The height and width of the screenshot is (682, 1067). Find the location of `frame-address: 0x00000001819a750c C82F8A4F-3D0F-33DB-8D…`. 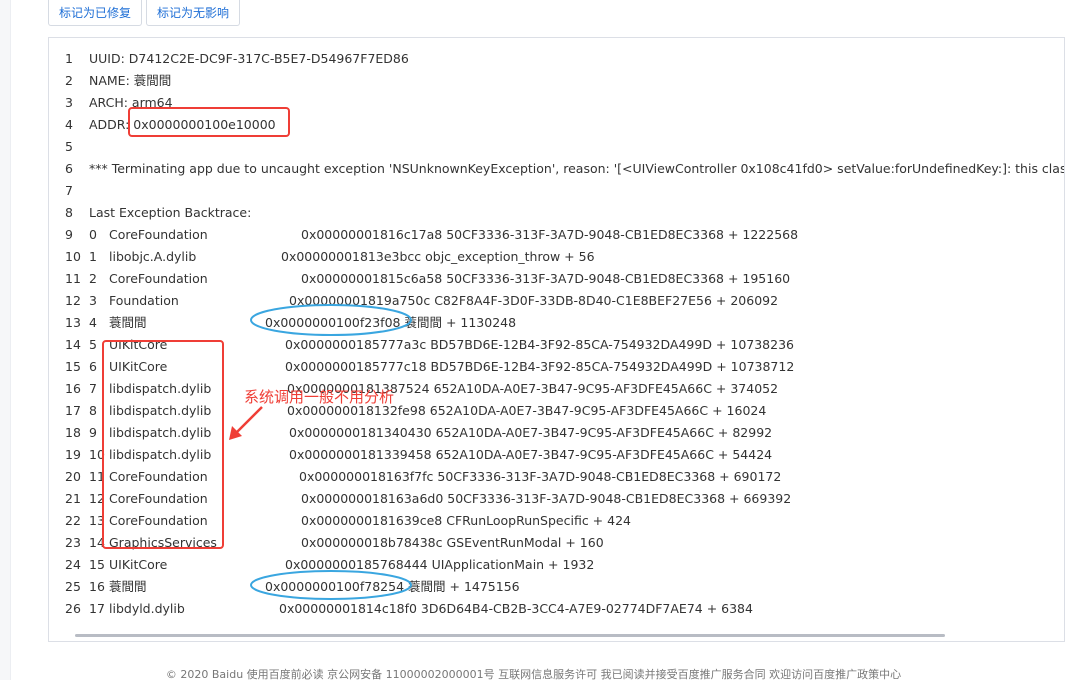

frame-address: 0x00000001819a750c C82F8A4F-3D0F-33DB-8D… is located at coordinates (534, 300).